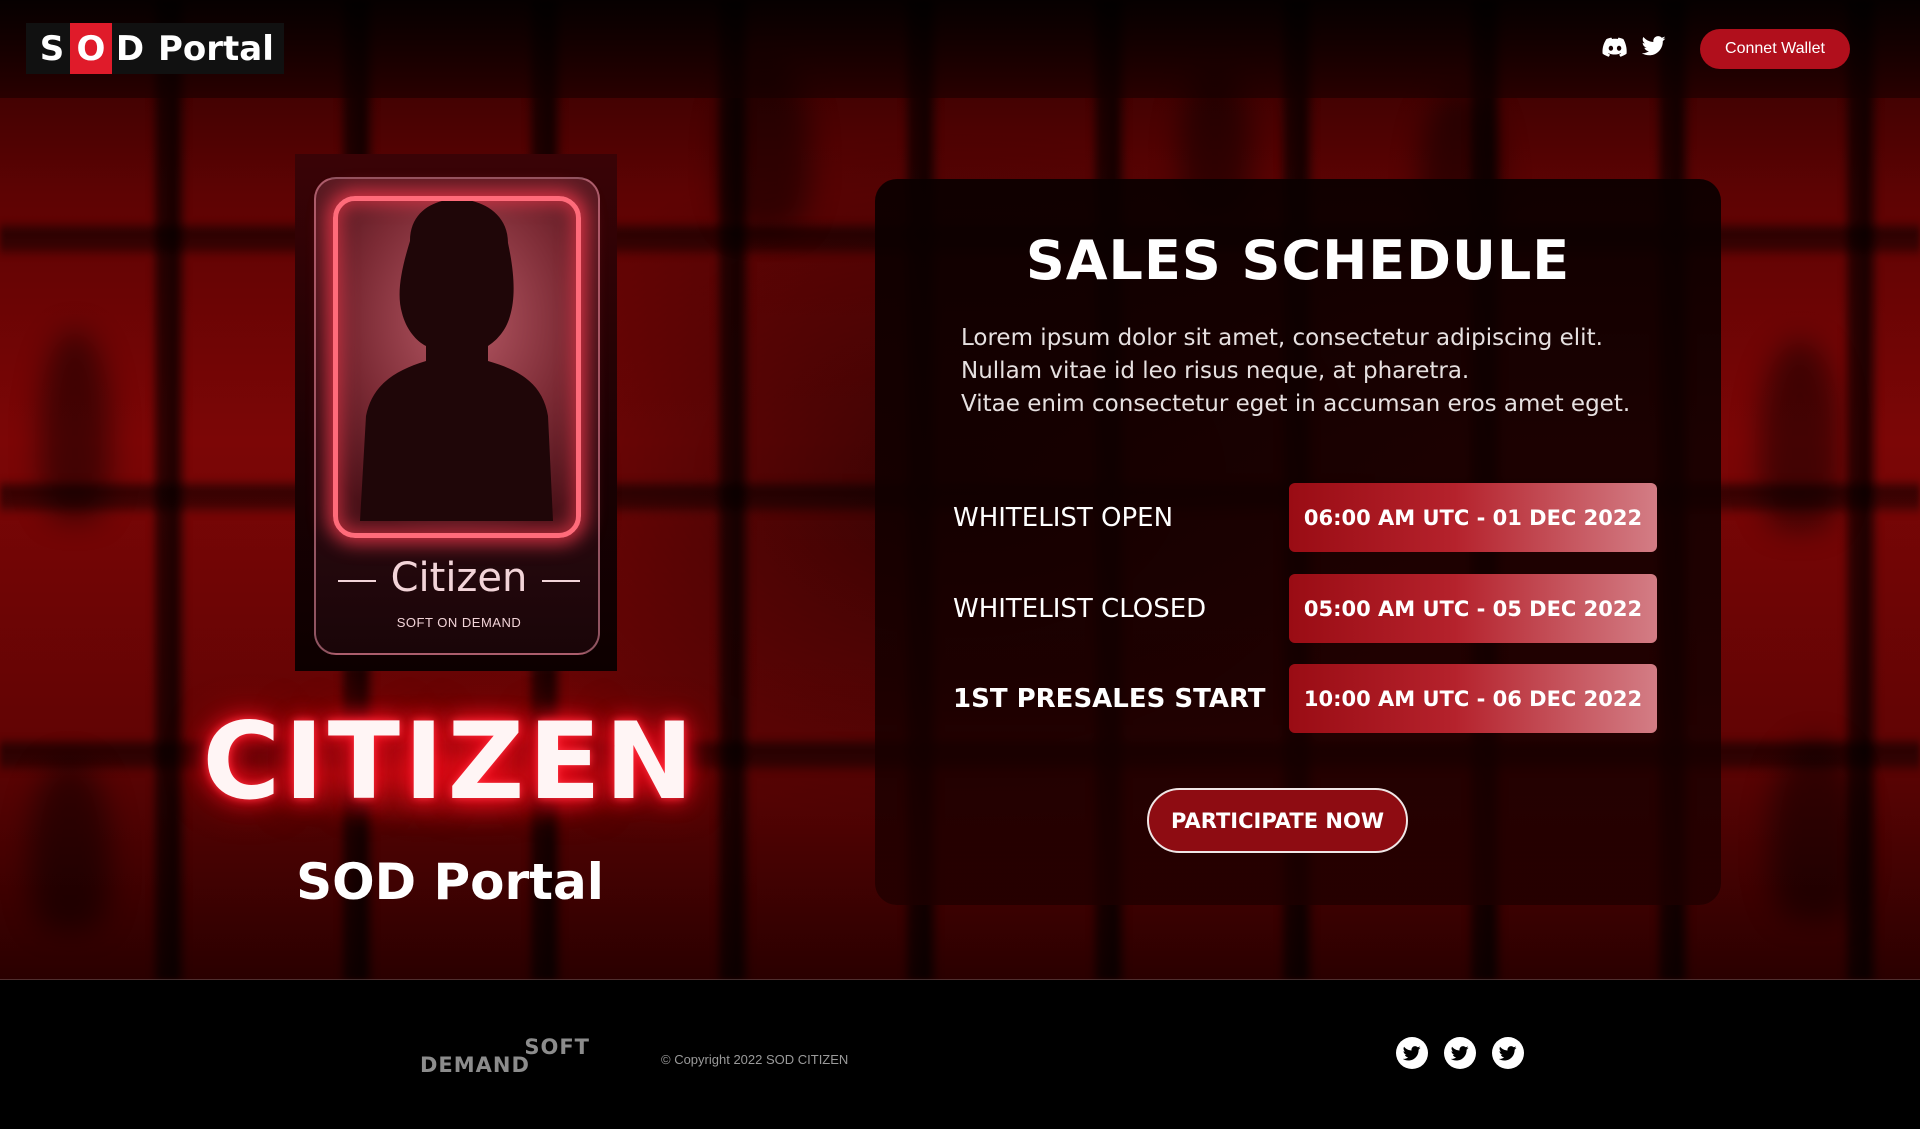 This screenshot has height=1129, width=1920. What do you see at coordinates (557, 1047) in the screenshot?
I see `footer-logo-top: SOFT` at bounding box center [557, 1047].